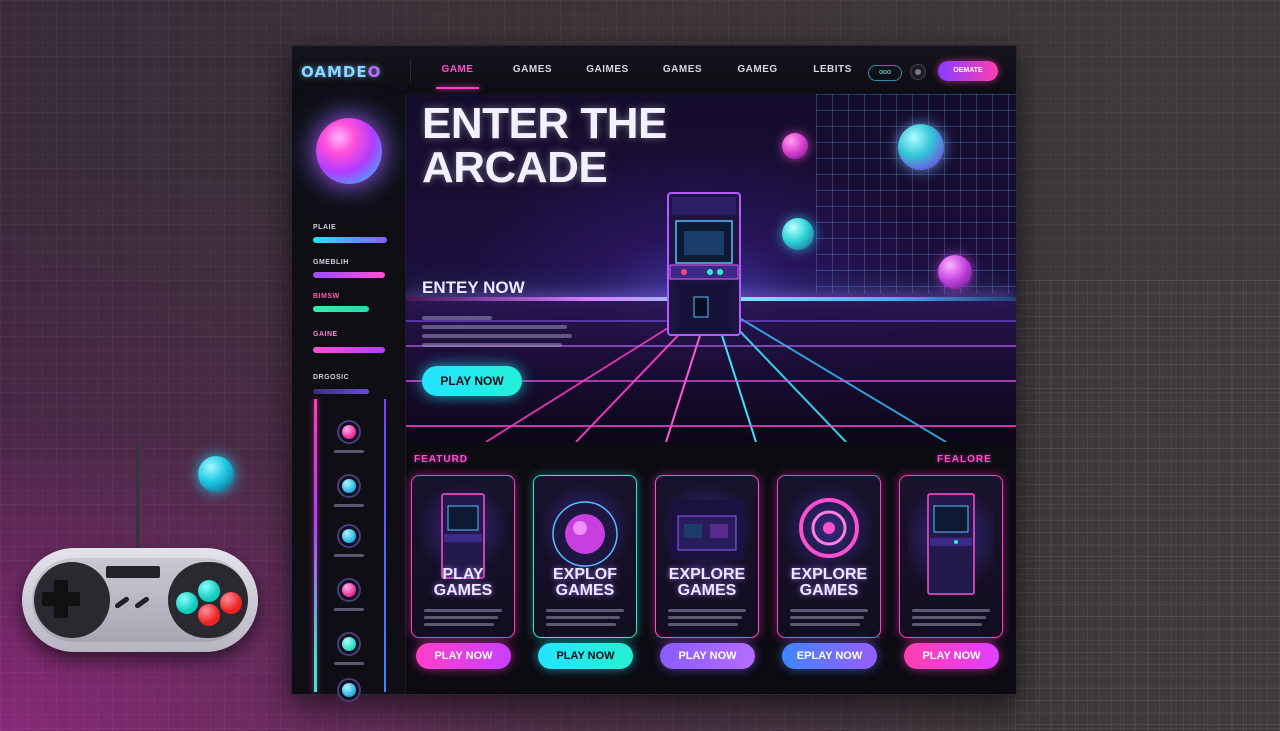 Image resolution: width=1280 pixels, height=731 pixels. Describe the element at coordinates (209, 615) in the screenshot. I see `a-button-icon` at that location.